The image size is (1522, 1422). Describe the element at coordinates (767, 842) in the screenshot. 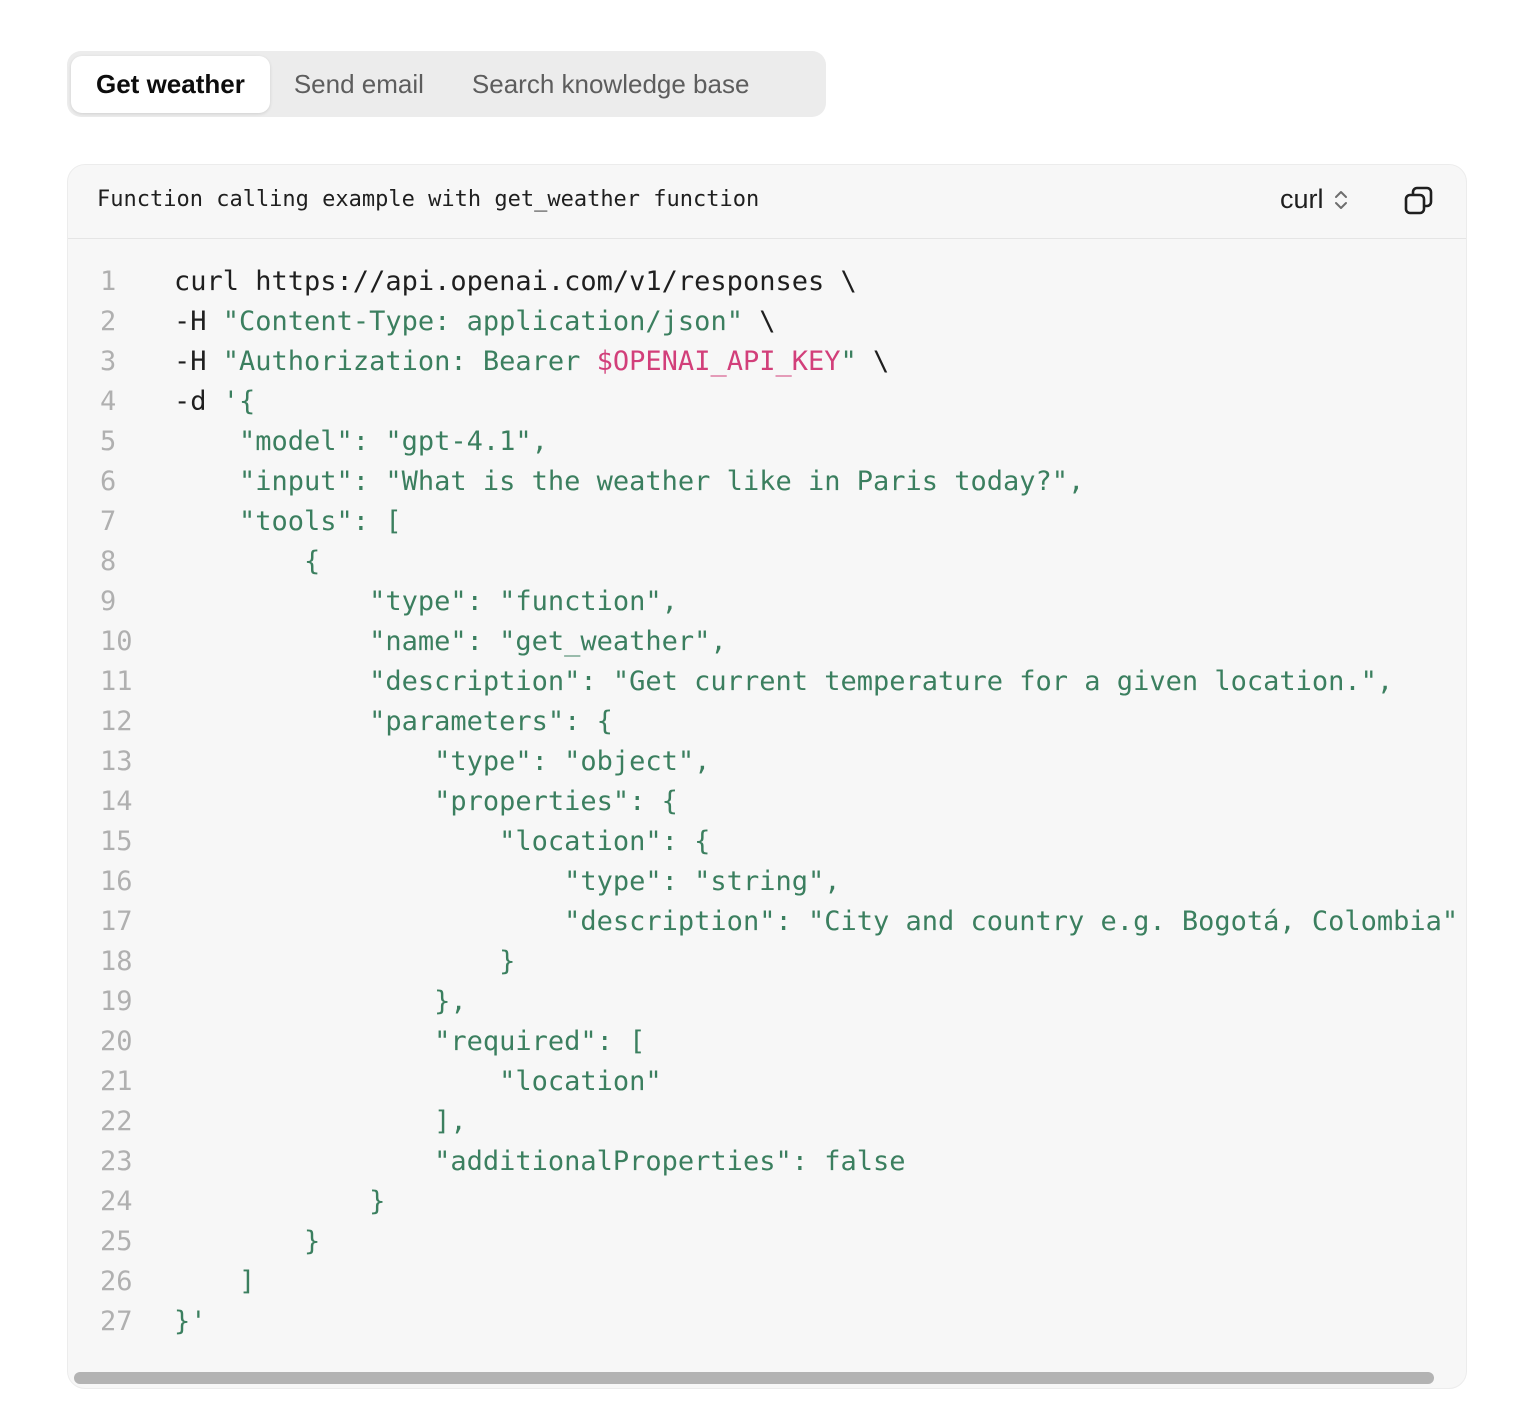

I see `code-line: 15 "location": {` at that location.